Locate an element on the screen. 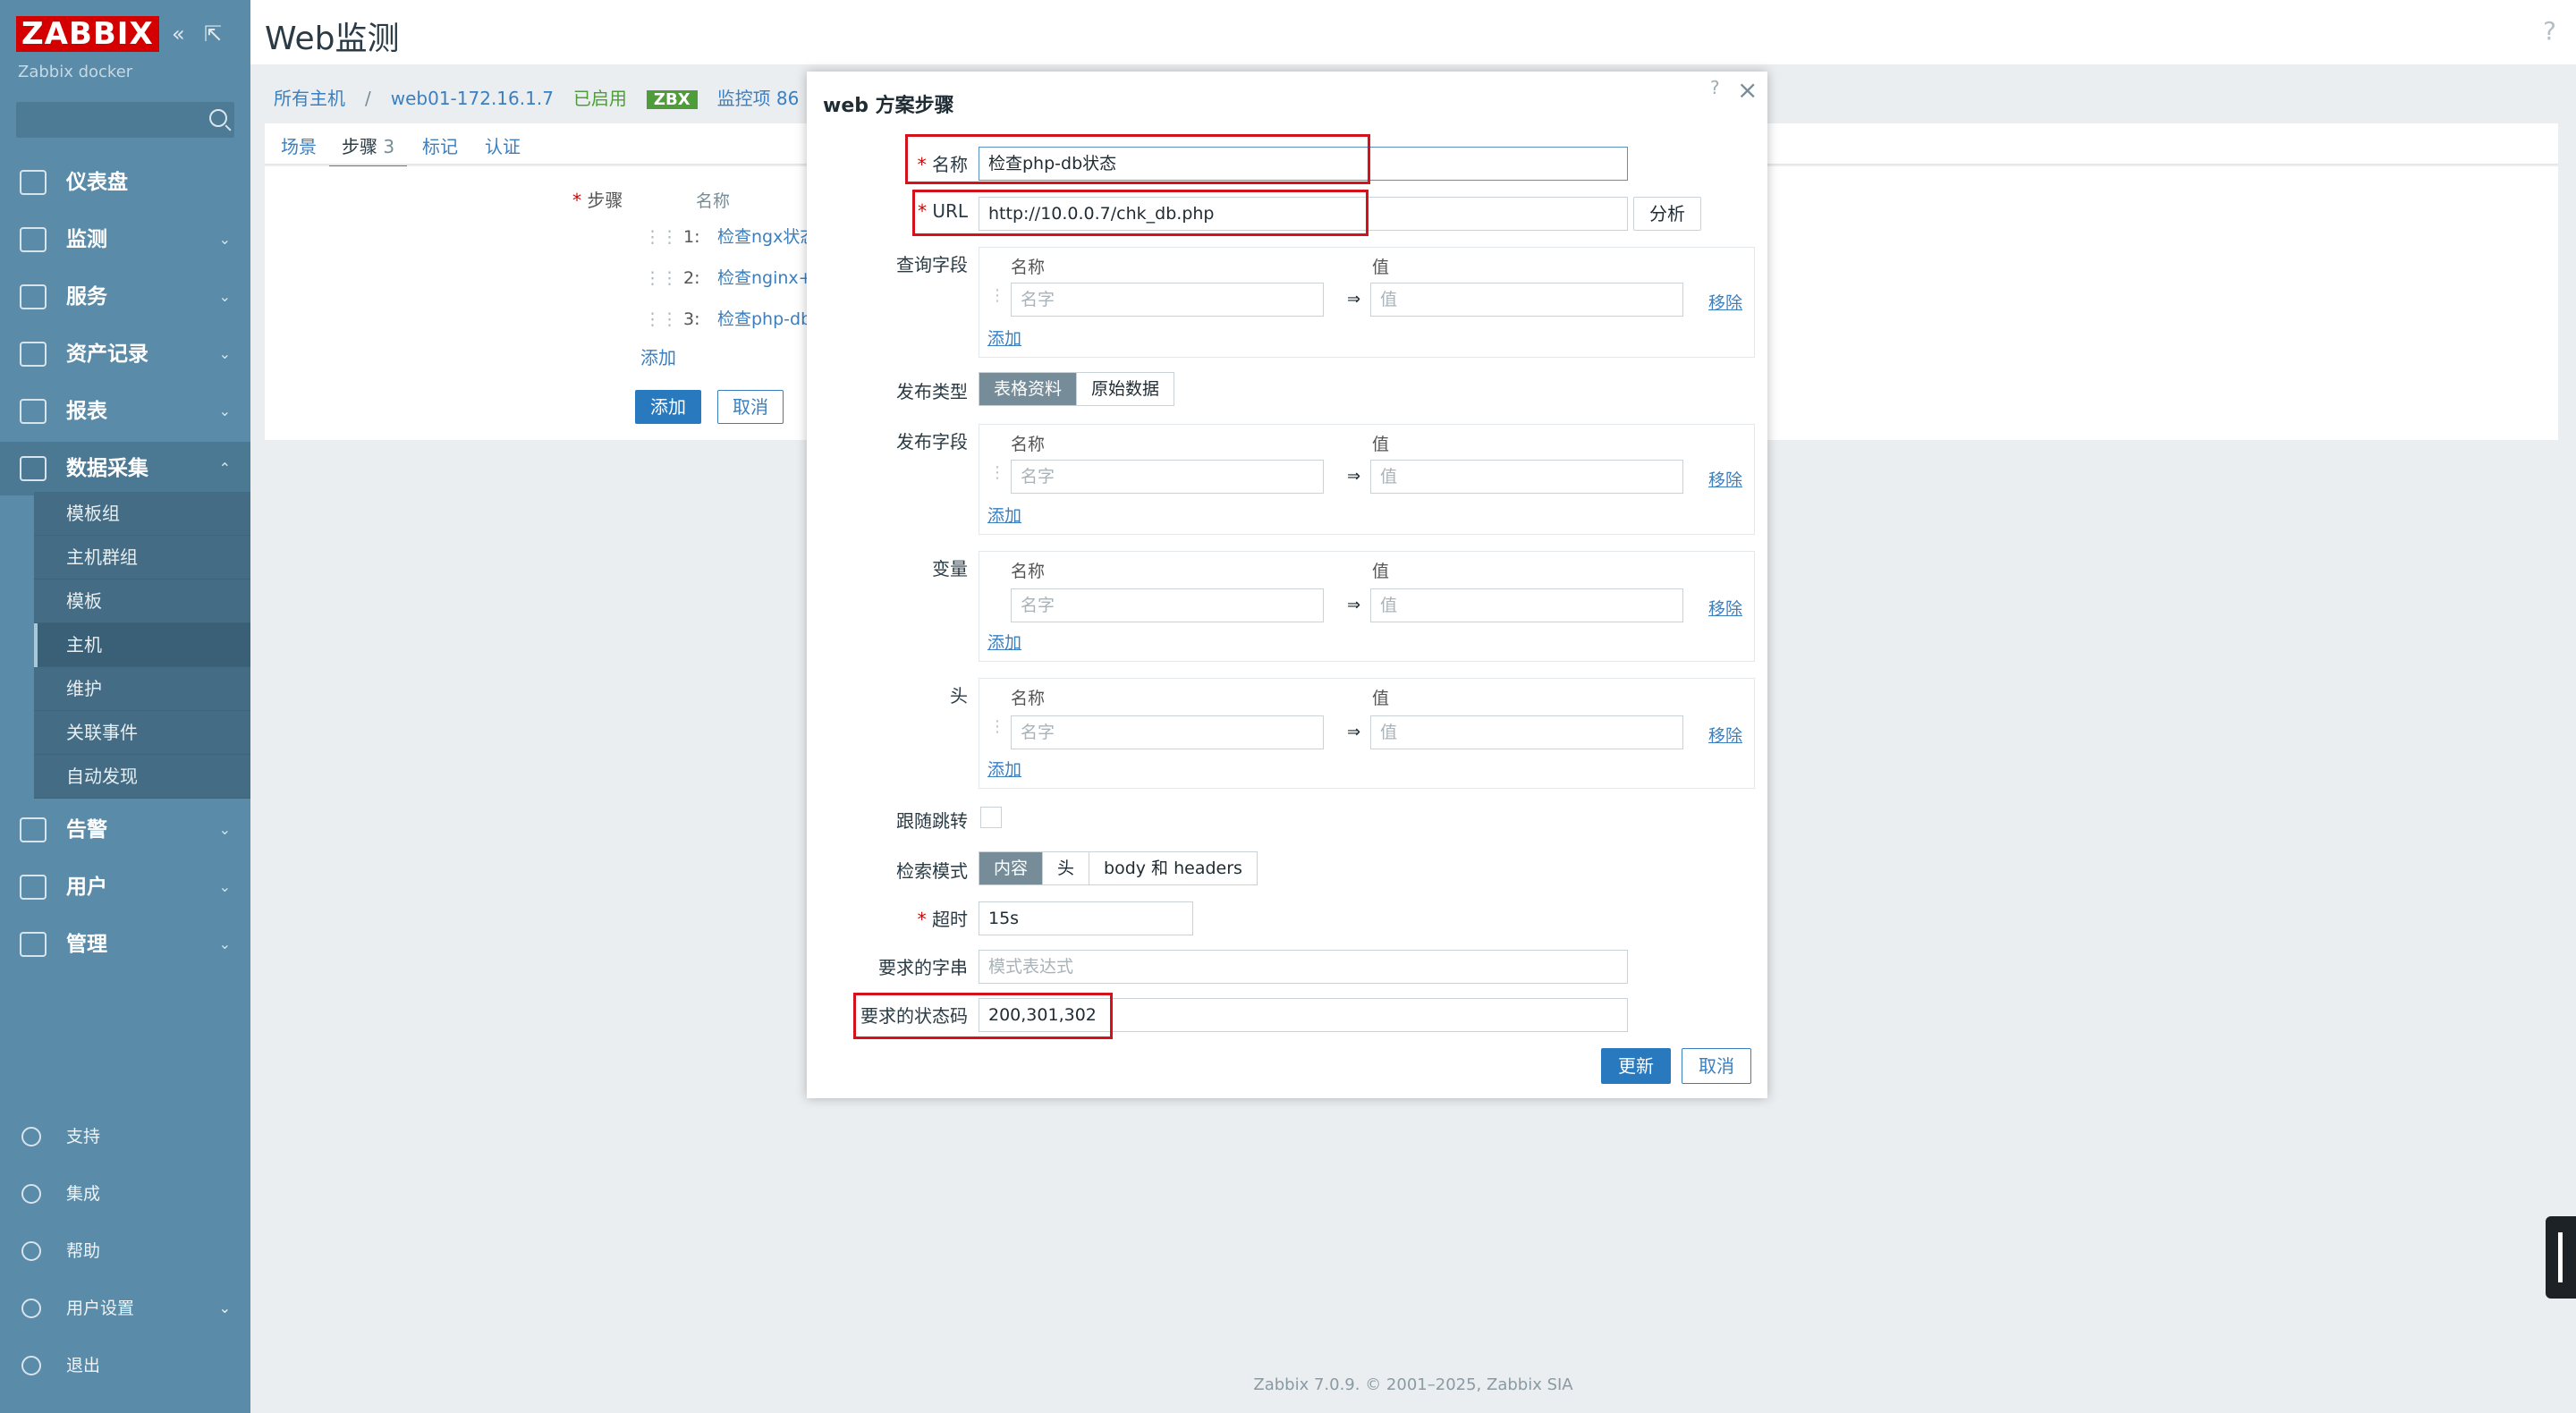 The height and width of the screenshot is (1413, 2576). menu-monitoring: 监测 ⌄ is located at coordinates (125, 240).